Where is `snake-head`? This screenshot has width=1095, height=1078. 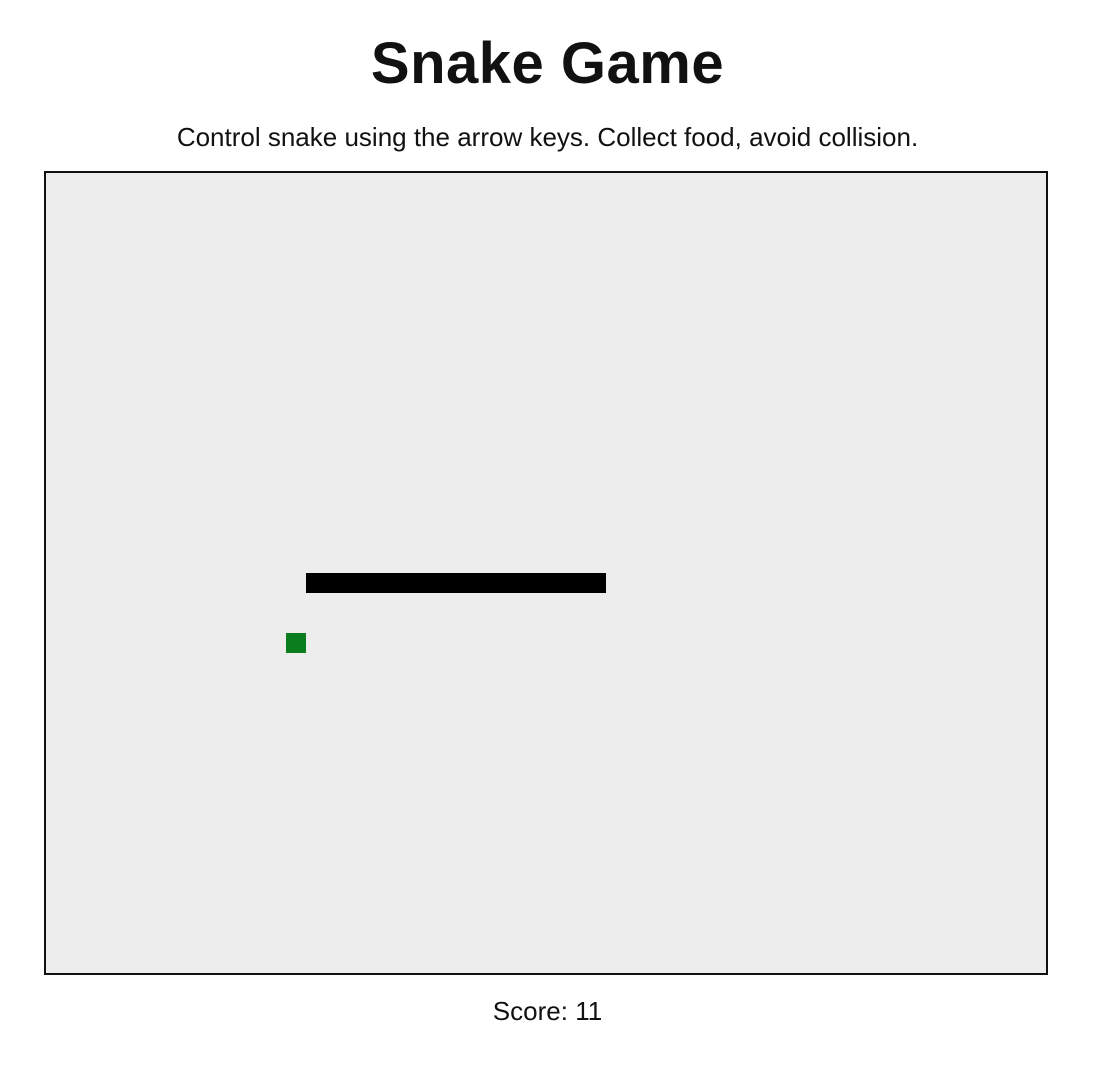 snake-head is located at coordinates (596, 583).